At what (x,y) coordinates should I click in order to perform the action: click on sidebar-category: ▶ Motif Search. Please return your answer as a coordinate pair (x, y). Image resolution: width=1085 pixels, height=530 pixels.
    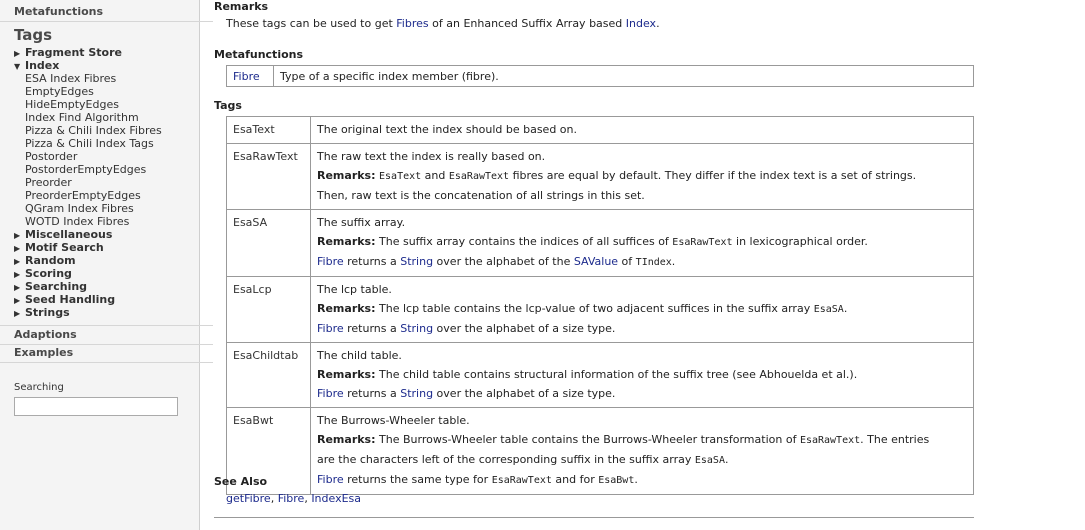
    Looking at the image, I should click on (107, 247).